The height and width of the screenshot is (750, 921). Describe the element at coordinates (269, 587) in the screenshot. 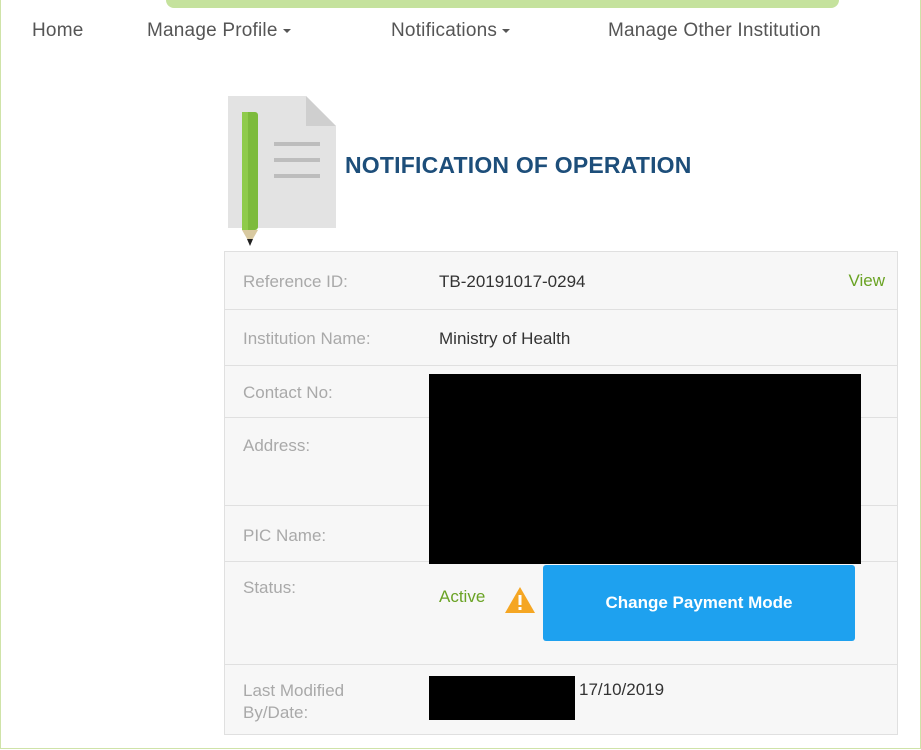

I see `status-label: Status:` at that location.